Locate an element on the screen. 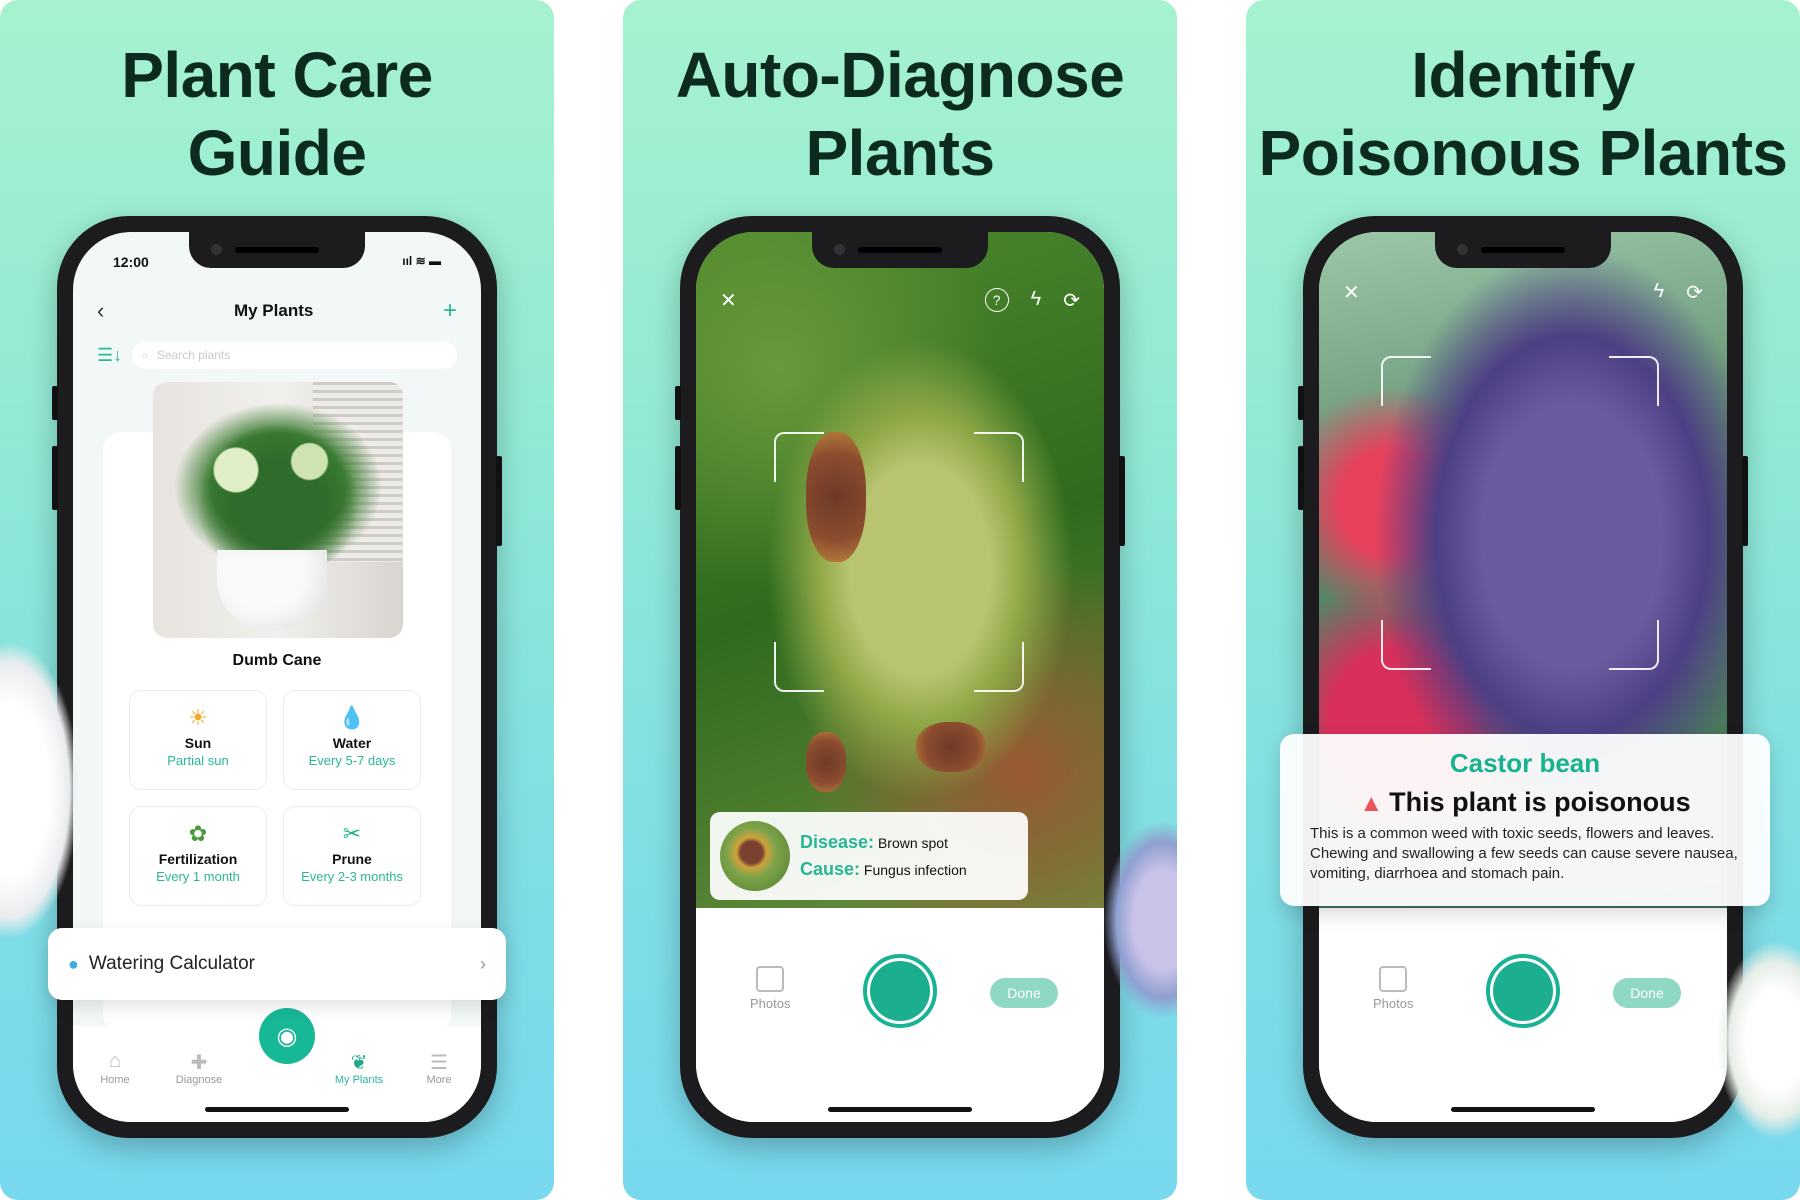  search-row: ☰↓ ⌕ Search plants is located at coordinates (277, 355).